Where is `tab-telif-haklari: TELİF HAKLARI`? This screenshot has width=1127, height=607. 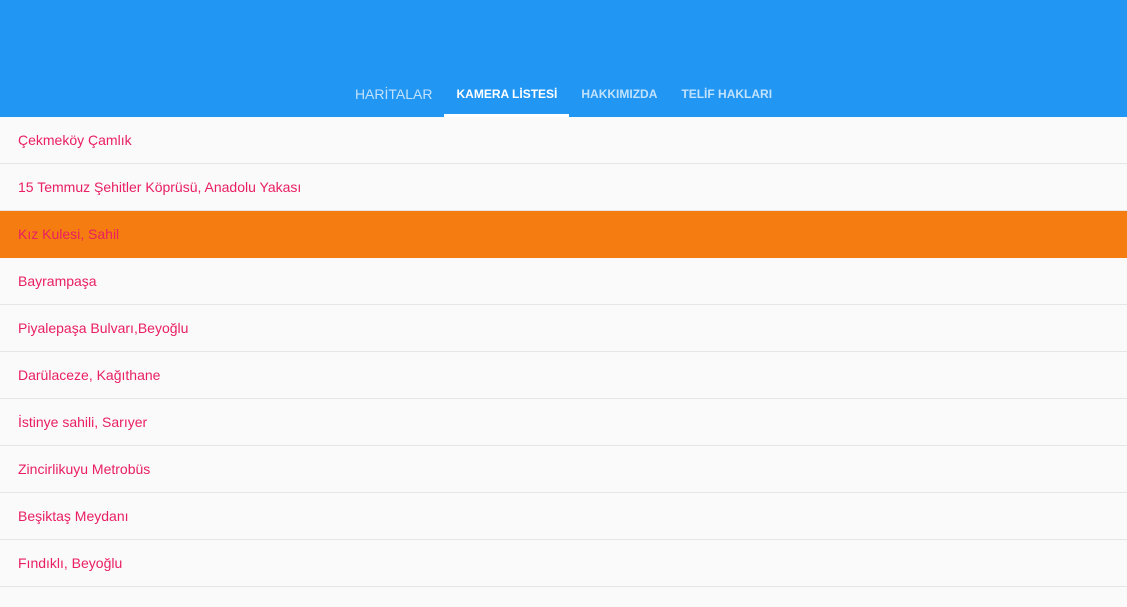
tab-telif-haklari: TELİF HAKLARI is located at coordinates (726, 93).